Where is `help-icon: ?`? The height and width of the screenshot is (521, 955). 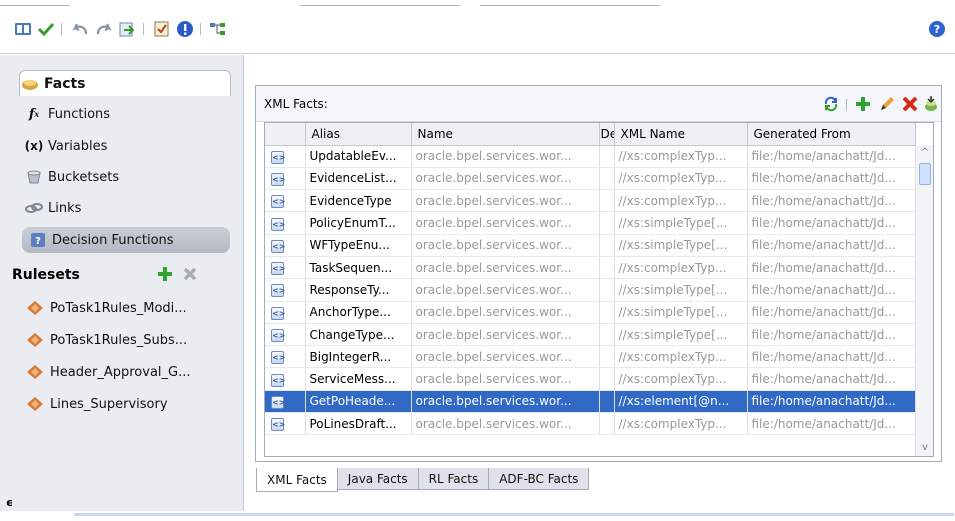
help-icon: ? is located at coordinates (937, 29).